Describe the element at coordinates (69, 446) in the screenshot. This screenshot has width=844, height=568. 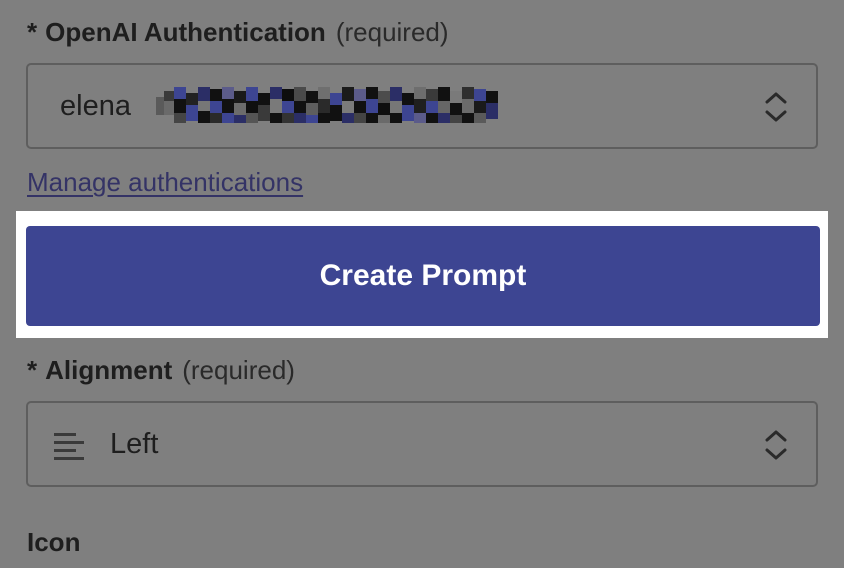
I see `align-left-icon` at that location.